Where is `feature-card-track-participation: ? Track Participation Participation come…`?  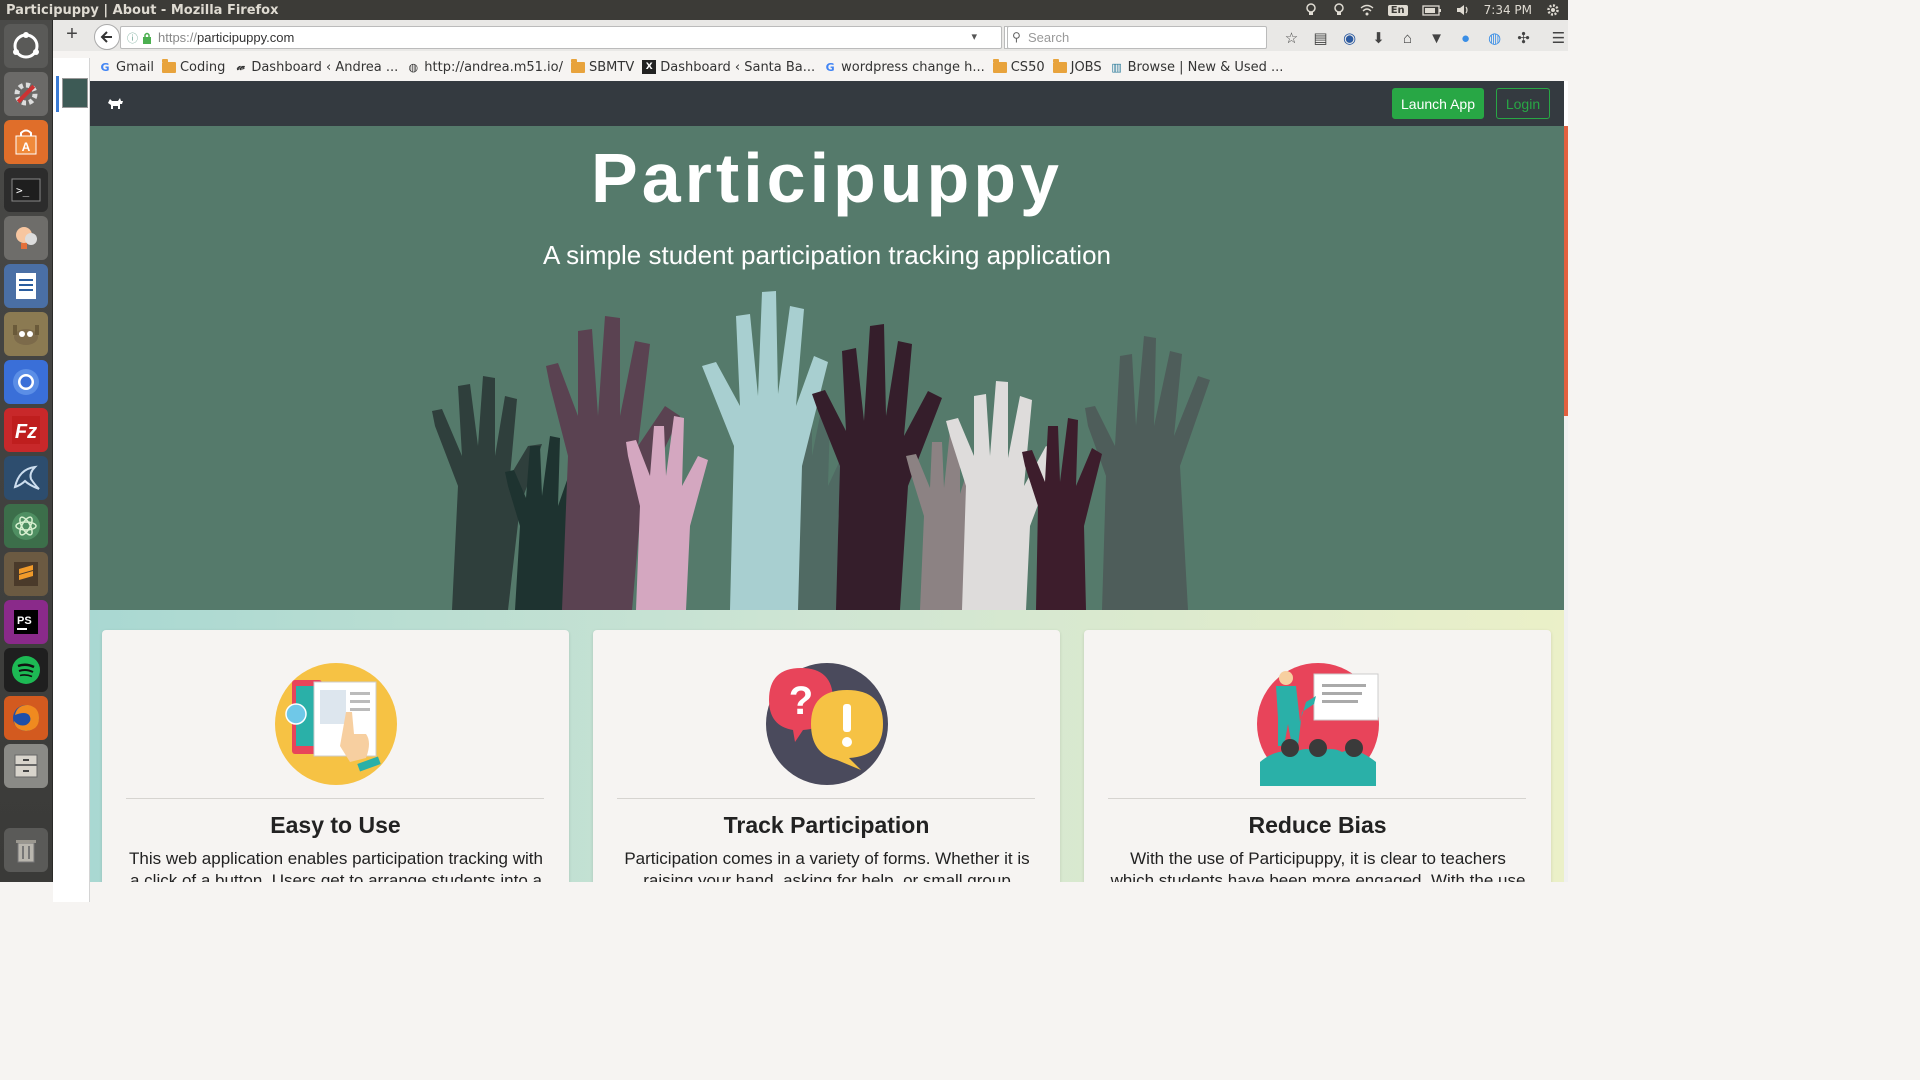 feature-card-track-participation: ? Track Participation Participation come… is located at coordinates (826, 756).